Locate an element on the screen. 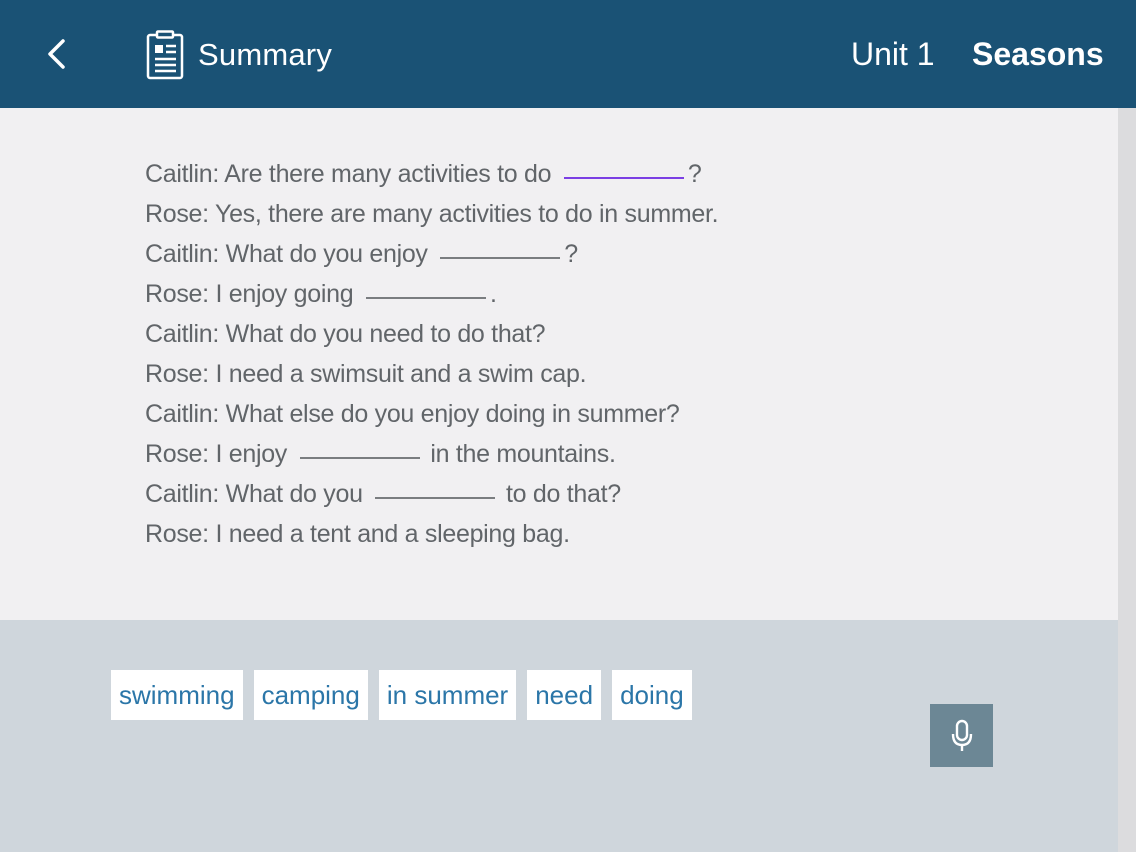  dialogue-line: Rose: I enjoy in the mountains. is located at coordinates (595, 454).